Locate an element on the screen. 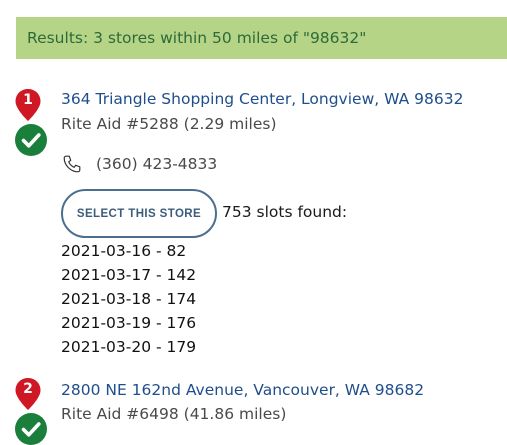 This screenshot has height=445, width=507. store-name: Rite Aid #5288 (2.29 miles) is located at coordinates (169, 124).